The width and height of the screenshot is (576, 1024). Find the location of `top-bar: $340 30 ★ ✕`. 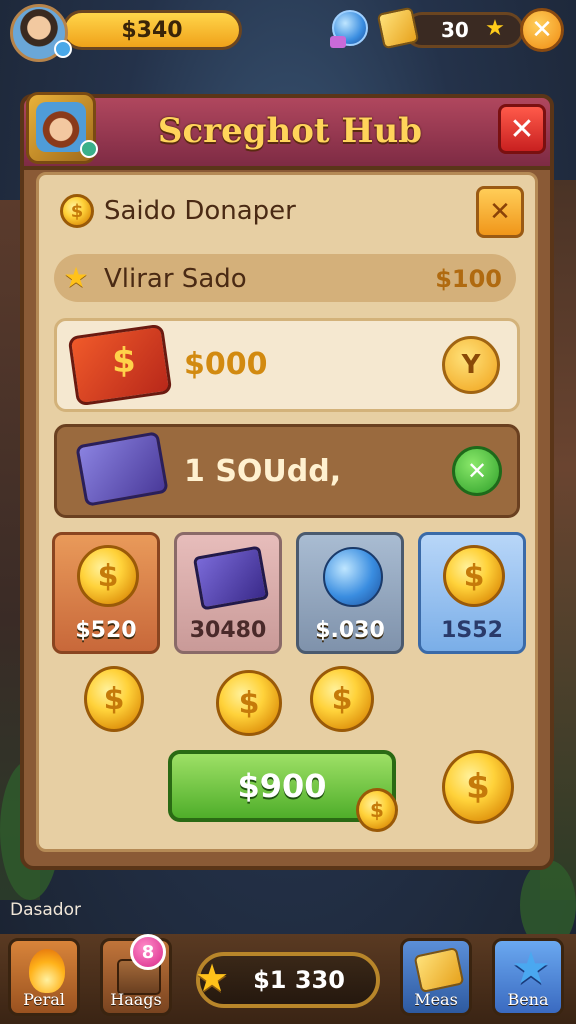

top-bar: $340 30 ★ ✕ is located at coordinates (288, 31).